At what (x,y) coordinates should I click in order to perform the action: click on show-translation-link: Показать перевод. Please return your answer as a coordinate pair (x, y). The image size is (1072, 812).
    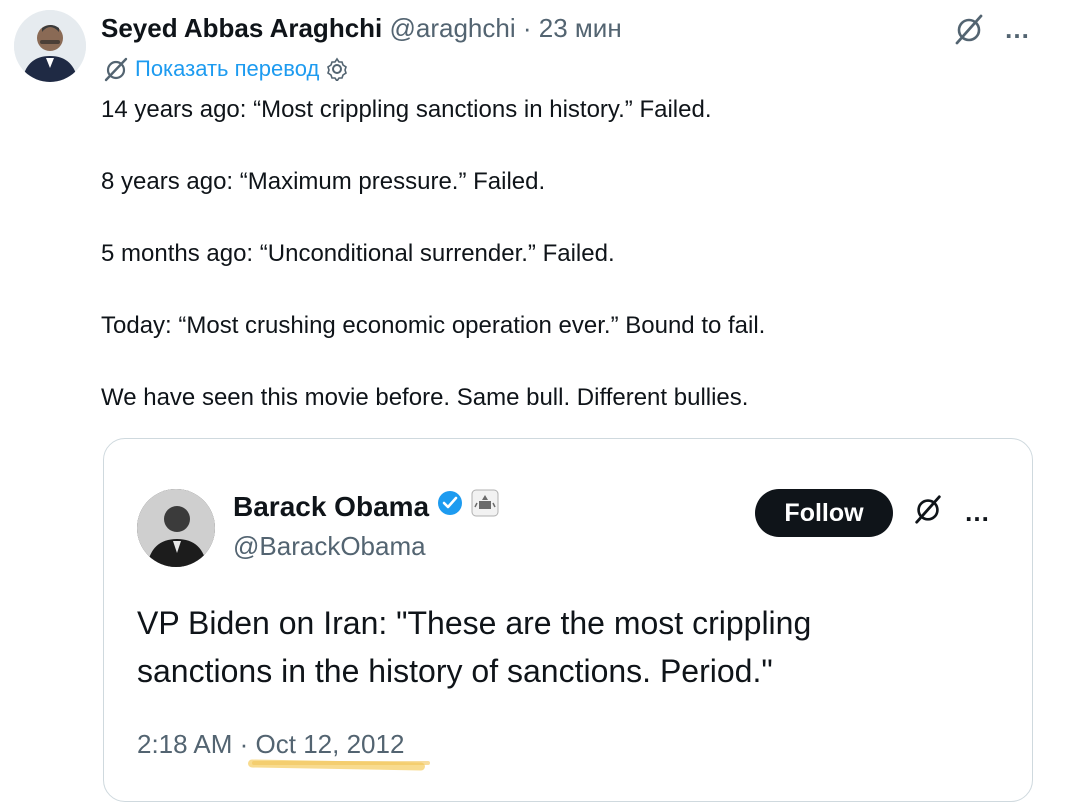
    Looking at the image, I should click on (226, 69).